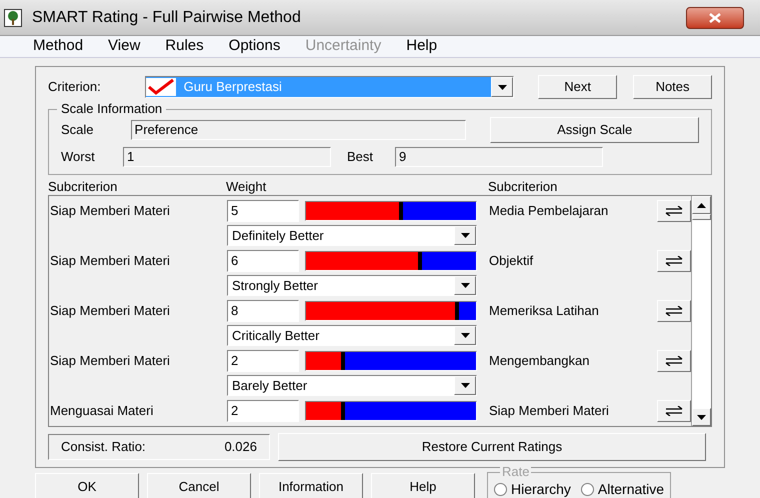  I want to click on weight-field: 5, so click(263, 211).